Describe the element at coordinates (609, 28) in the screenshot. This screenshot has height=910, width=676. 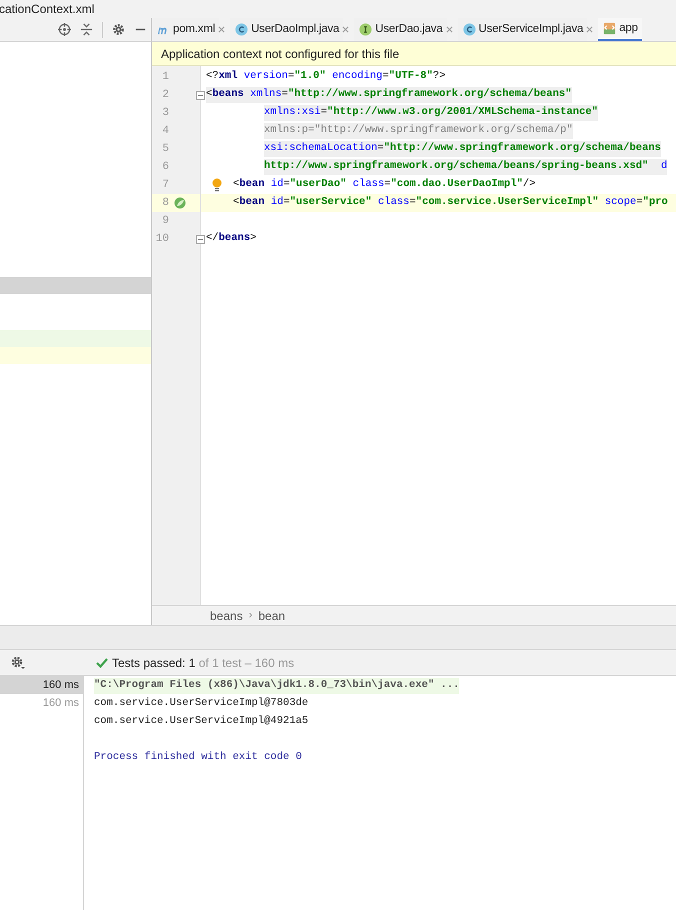
I see `xml-file-icon` at that location.